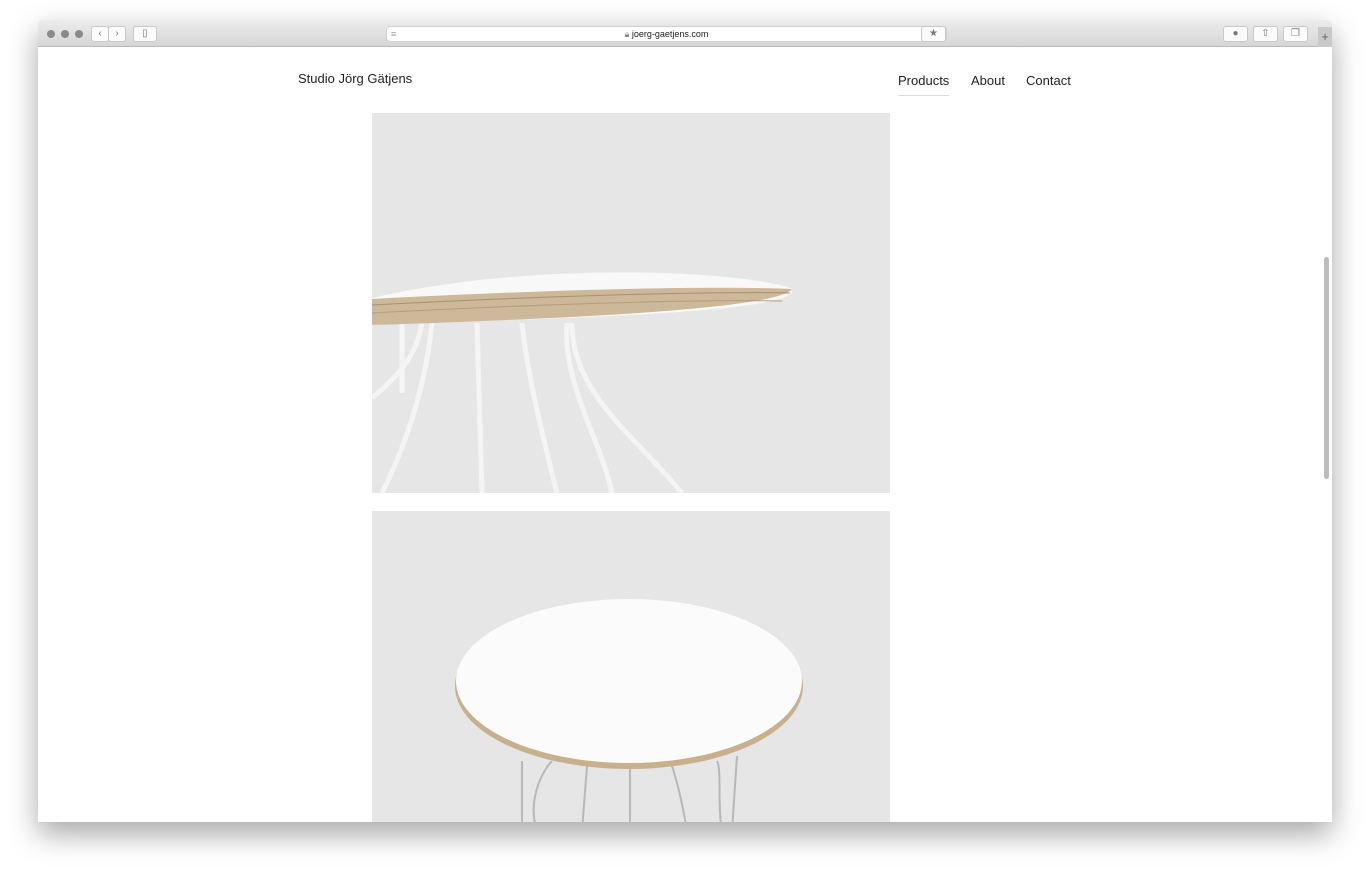  What do you see at coordinates (924, 84) in the screenshot?
I see `nav-products: Products` at bounding box center [924, 84].